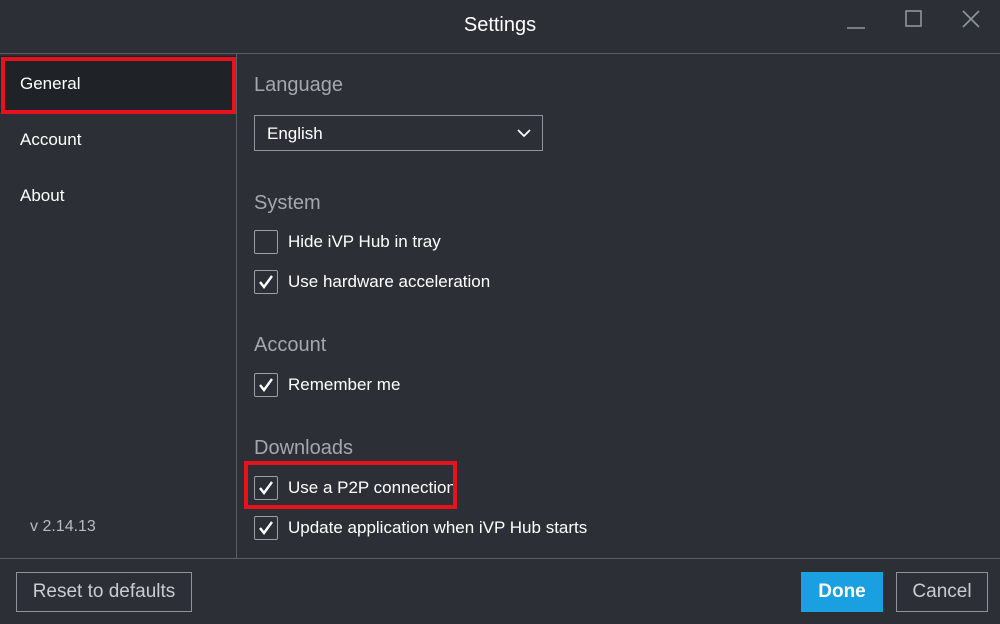 The height and width of the screenshot is (624, 1000). I want to click on option-label: Use a P2P connection, so click(372, 487).